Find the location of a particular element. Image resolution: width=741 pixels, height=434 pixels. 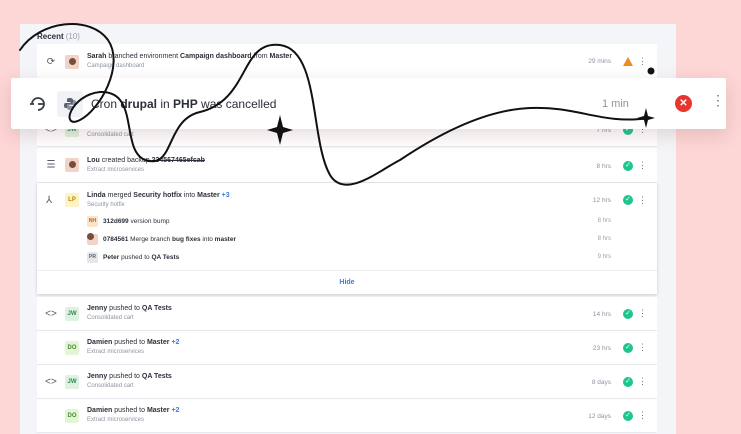

notification-message: Cron drupal in PHP was cancelled is located at coordinates (184, 104).